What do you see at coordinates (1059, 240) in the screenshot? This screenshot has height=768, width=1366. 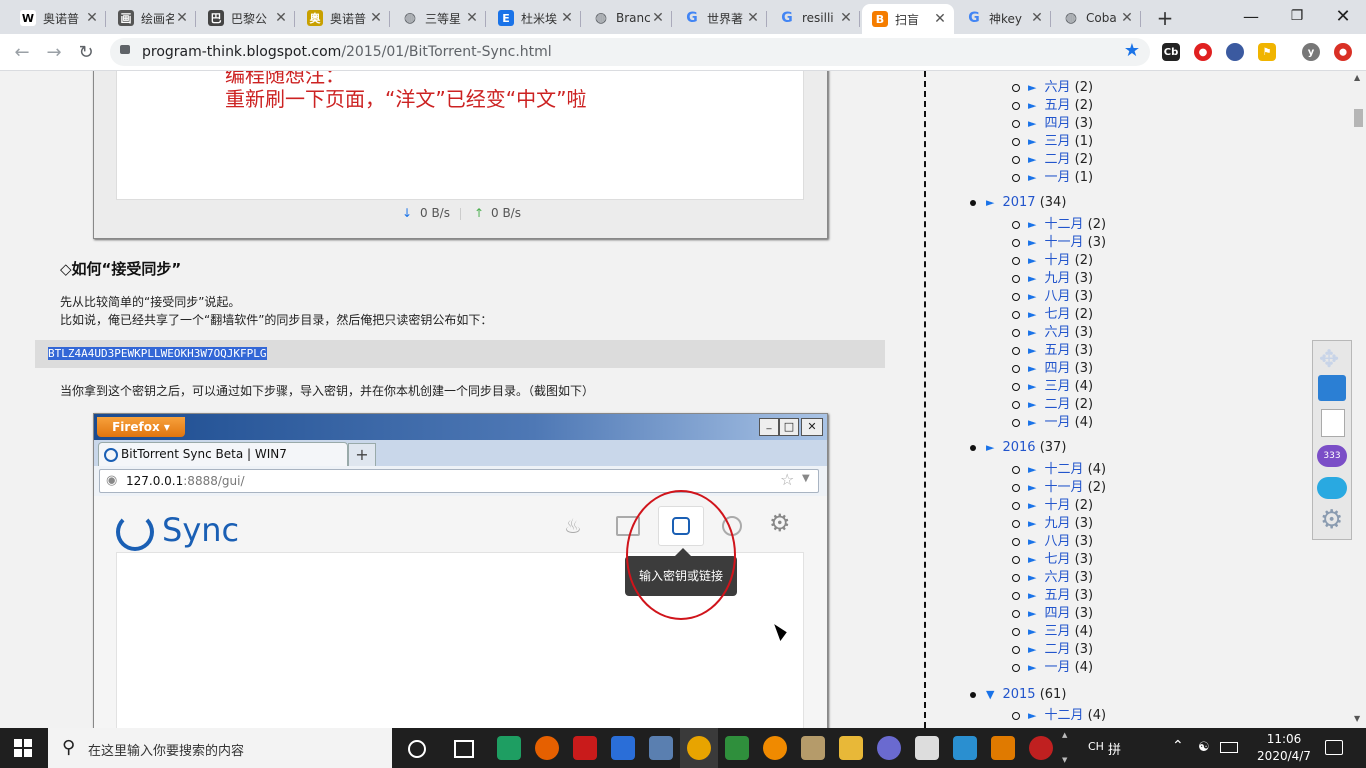 I see `archive-month-item: ► 十一月 (3)` at bounding box center [1059, 240].